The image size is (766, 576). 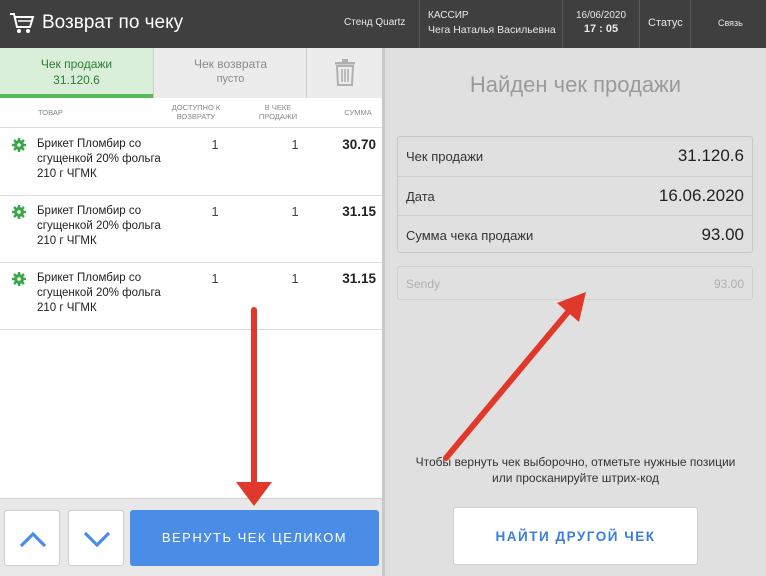 I want to click on chevron-down-icon, so click(x=97, y=539).